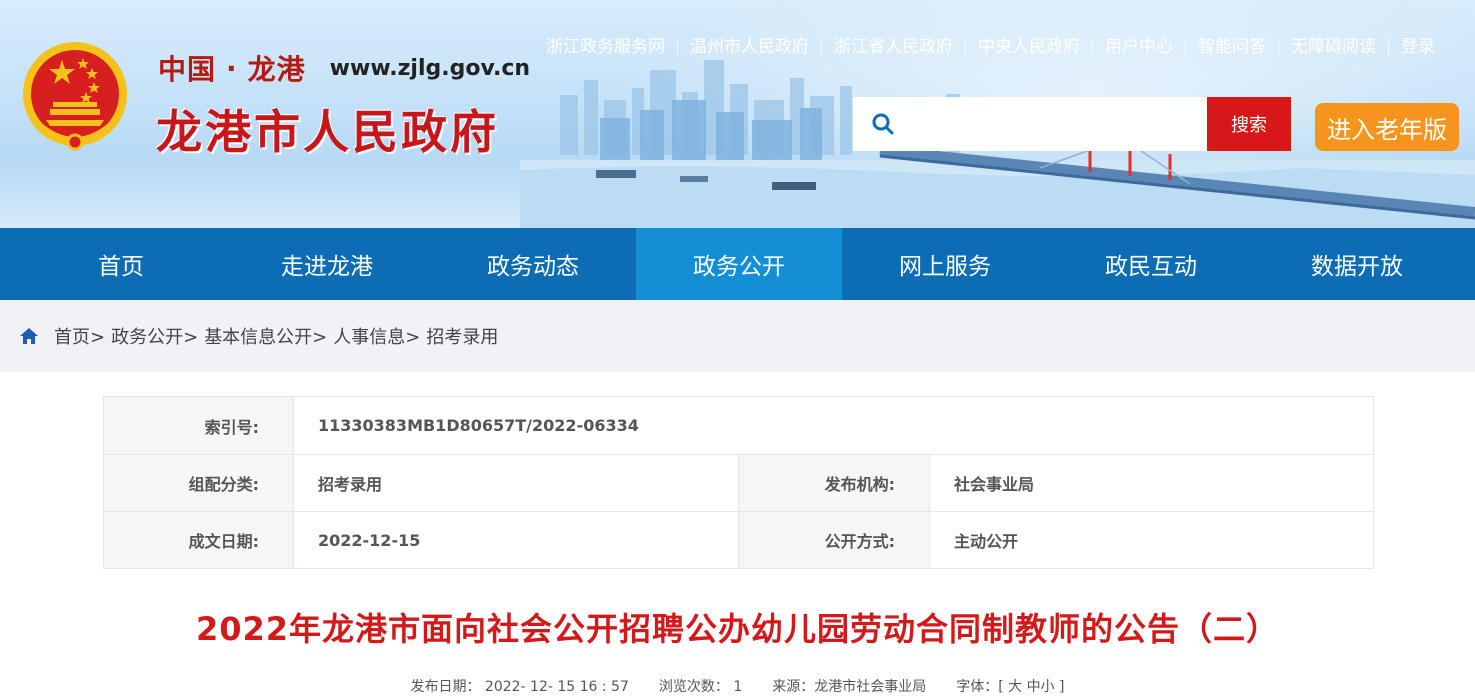  Describe the element at coordinates (327, 132) in the screenshot. I see `site-title: 龙港市人民政府` at that location.